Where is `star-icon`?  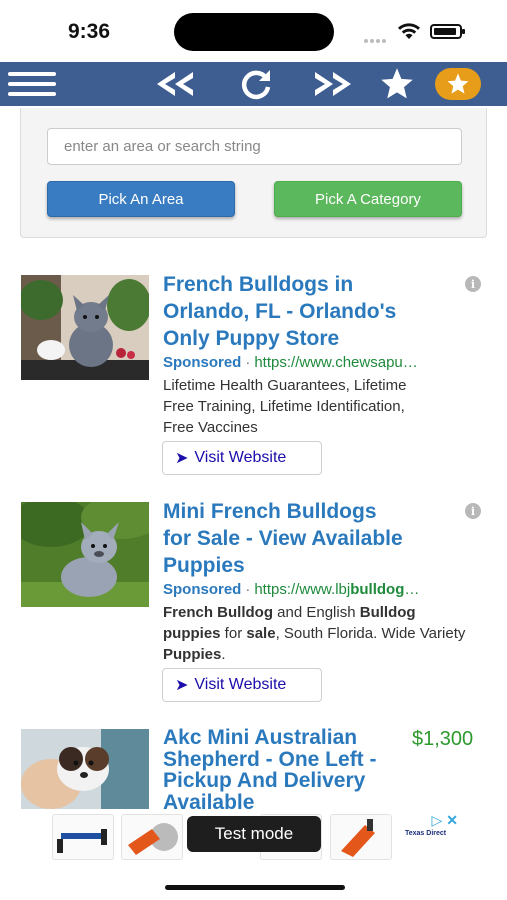
star-icon is located at coordinates (397, 83).